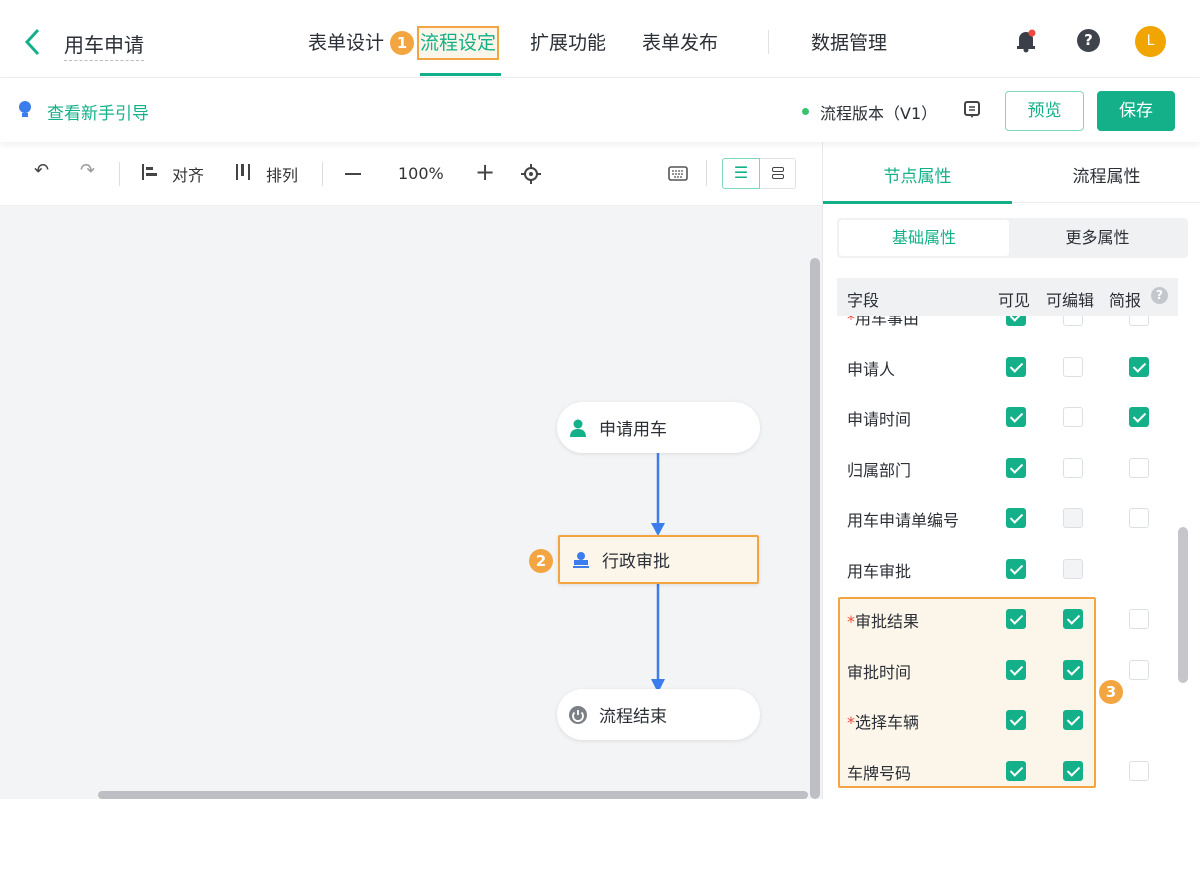  Describe the element at coordinates (1125, 300) in the screenshot. I see `col-brief: 简报` at that location.